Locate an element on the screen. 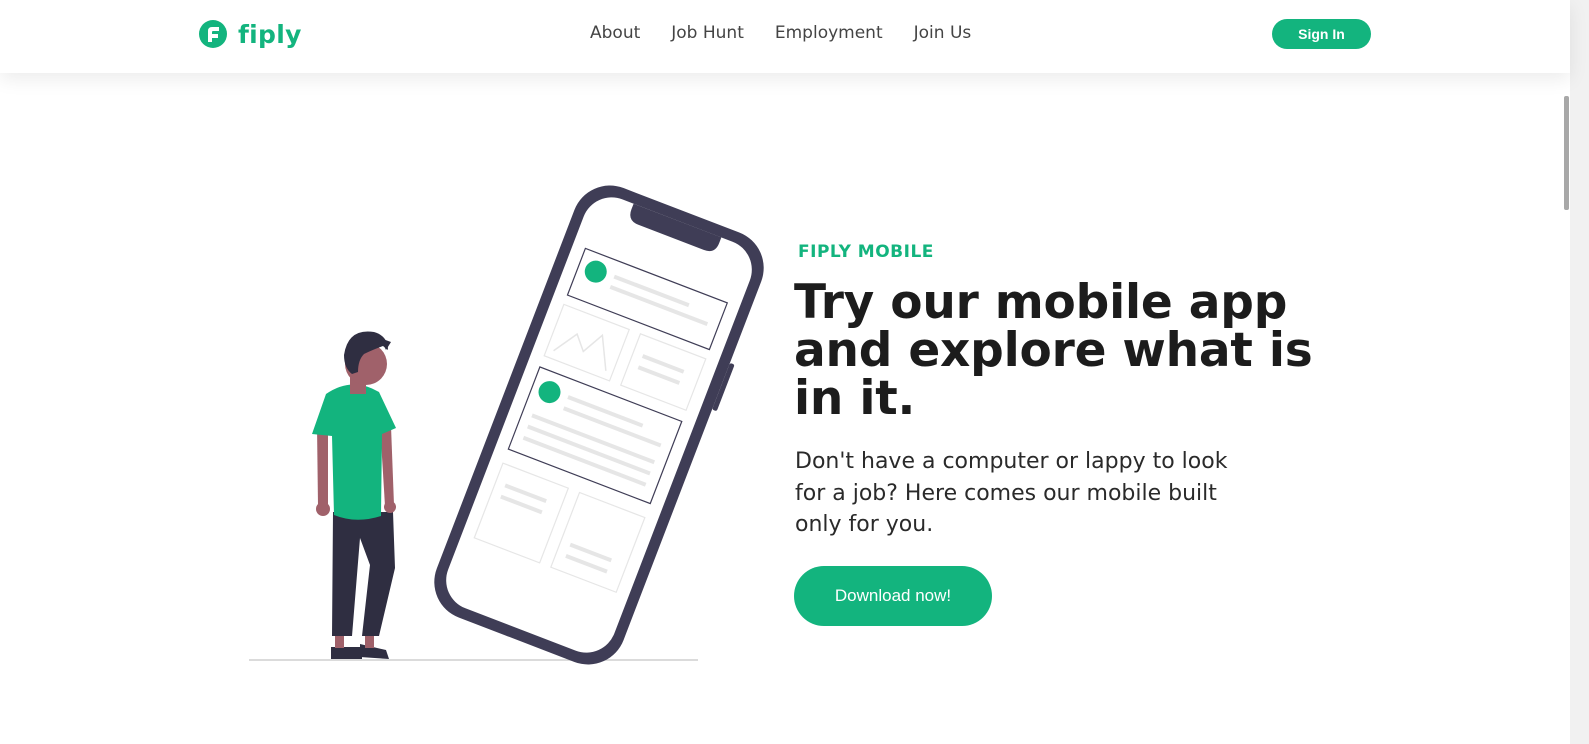 The width and height of the screenshot is (1589, 744). brand-logo: fiply is located at coordinates (250, 34).